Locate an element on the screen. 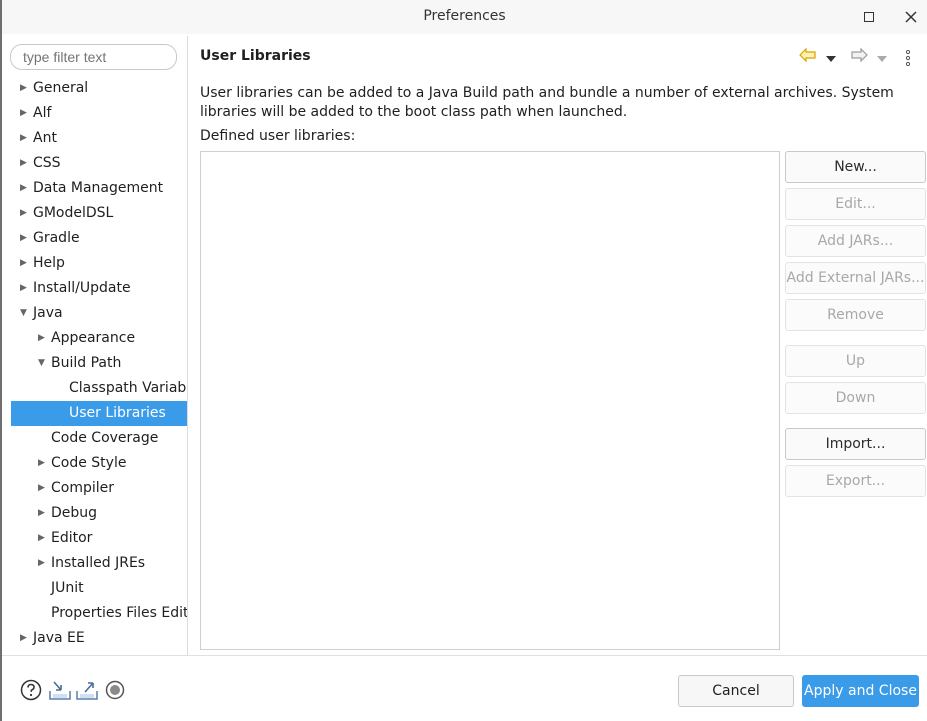  tree-item: ▶ Debug is located at coordinates (94, 513).